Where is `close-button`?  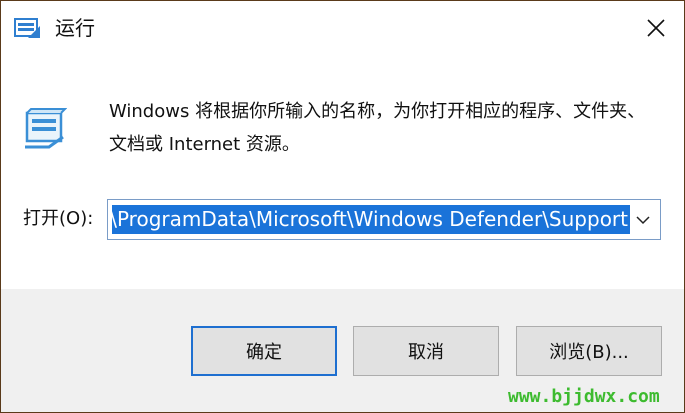
close-button is located at coordinates (656, 28).